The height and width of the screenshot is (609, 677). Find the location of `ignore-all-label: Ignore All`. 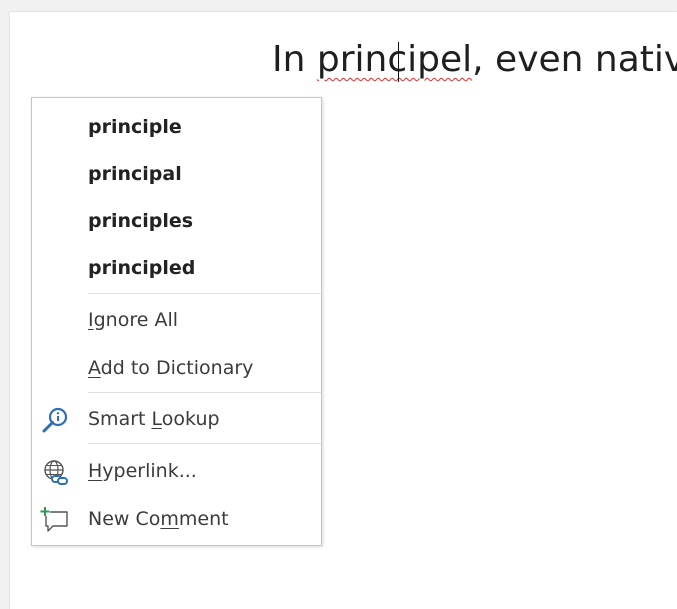

ignore-all-label: Ignore All is located at coordinates (133, 320).